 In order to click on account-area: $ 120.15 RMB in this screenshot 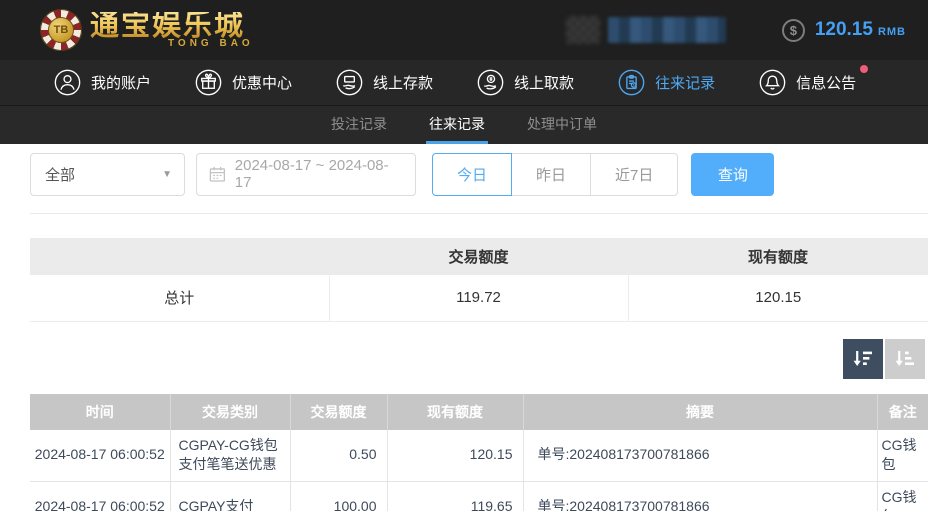, I will do `click(735, 30)`.